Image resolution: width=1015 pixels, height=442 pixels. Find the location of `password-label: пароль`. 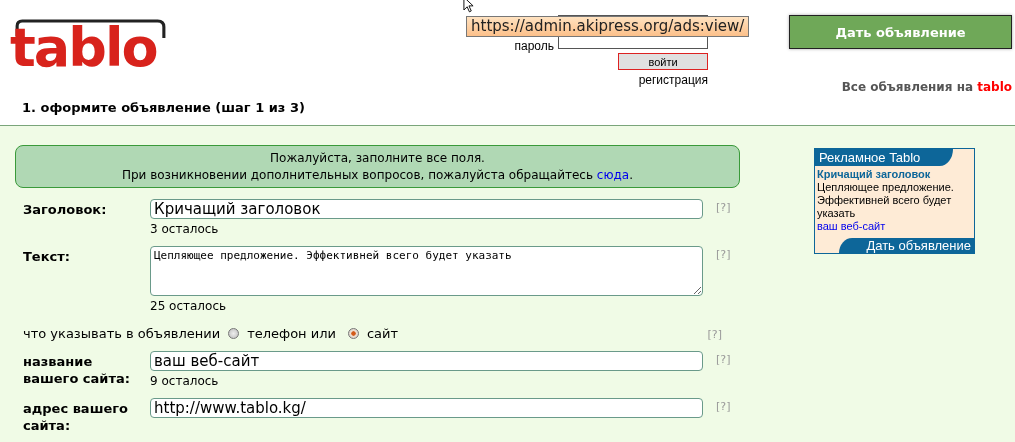

password-label: пароль is located at coordinates (534, 46).